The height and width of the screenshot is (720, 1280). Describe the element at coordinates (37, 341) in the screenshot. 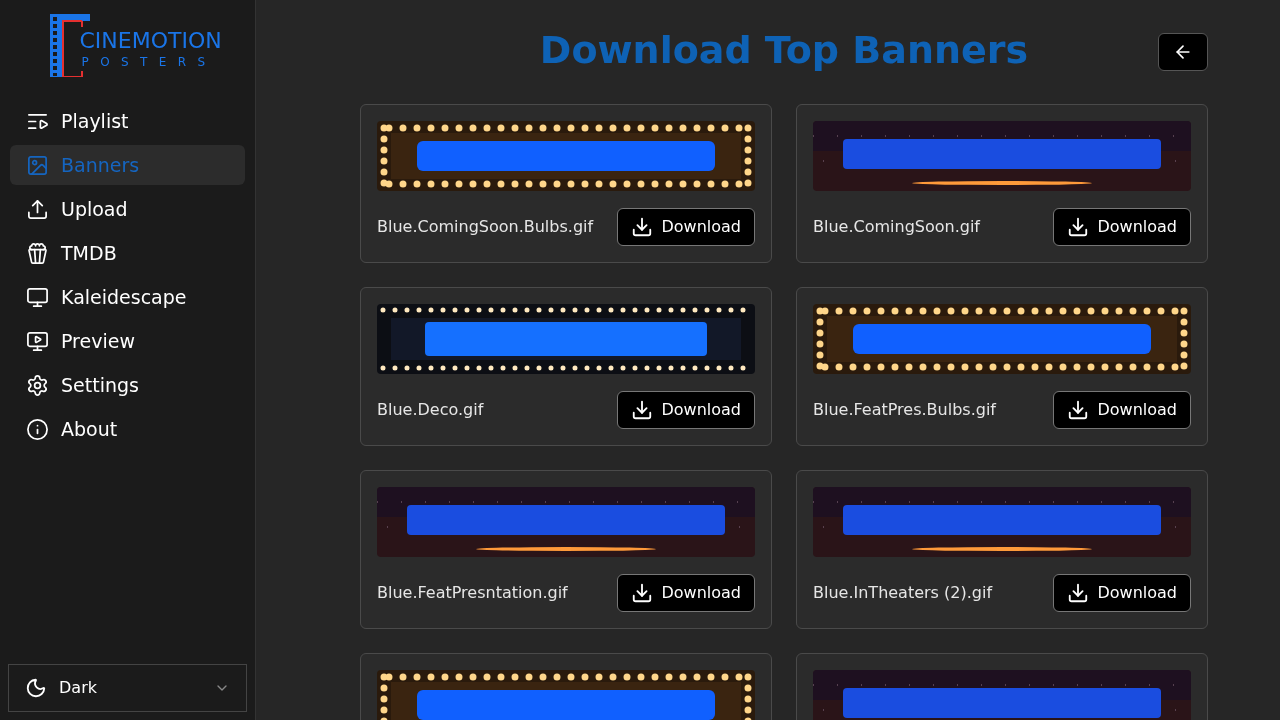

I see `monitor-play-icon` at that location.